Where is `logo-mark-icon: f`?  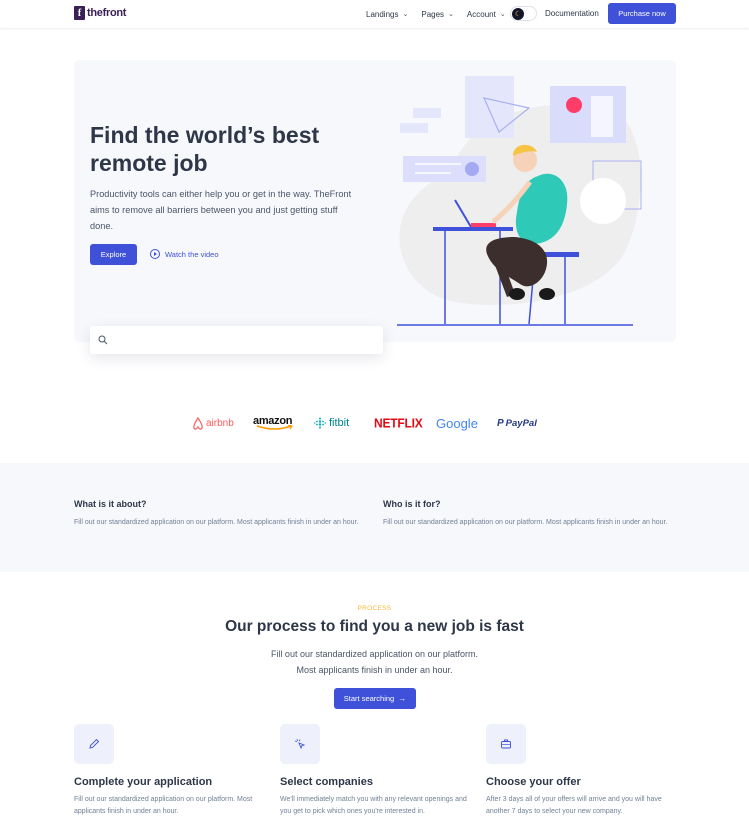
logo-mark-icon: f is located at coordinates (79, 13).